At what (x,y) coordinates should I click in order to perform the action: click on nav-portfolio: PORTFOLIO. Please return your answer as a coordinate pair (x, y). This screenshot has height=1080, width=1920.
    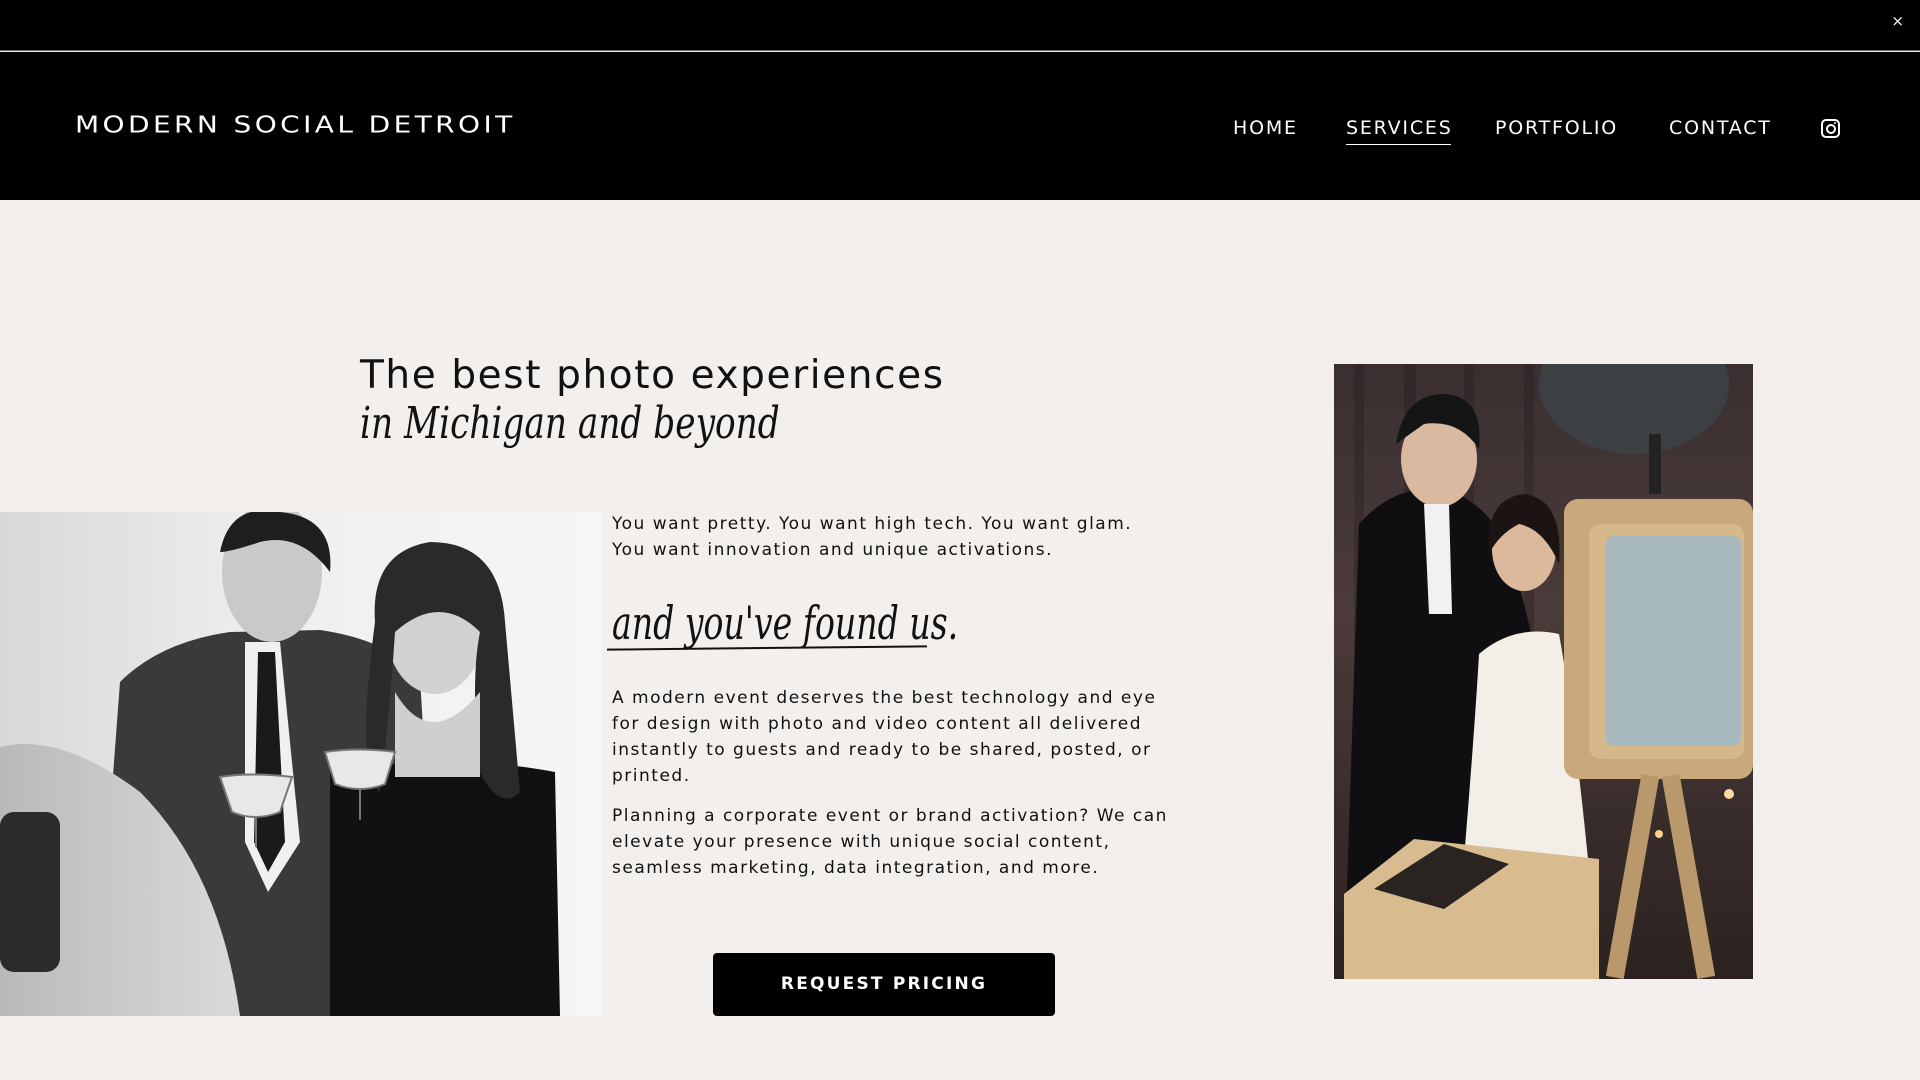
    Looking at the image, I should click on (1556, 128).